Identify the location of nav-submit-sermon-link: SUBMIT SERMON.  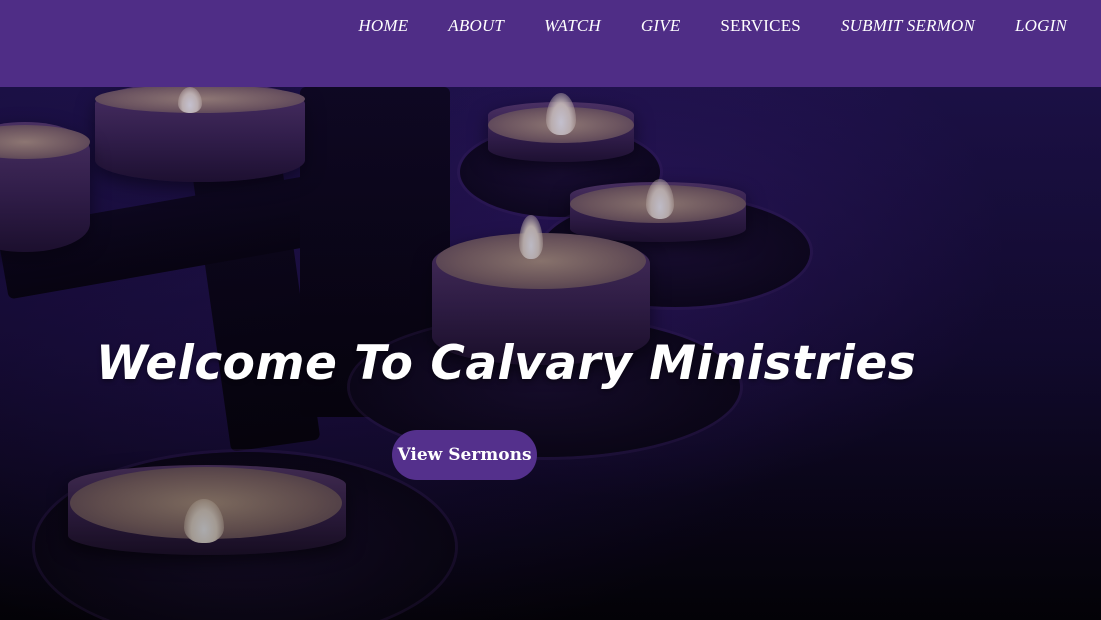
(908, 26).